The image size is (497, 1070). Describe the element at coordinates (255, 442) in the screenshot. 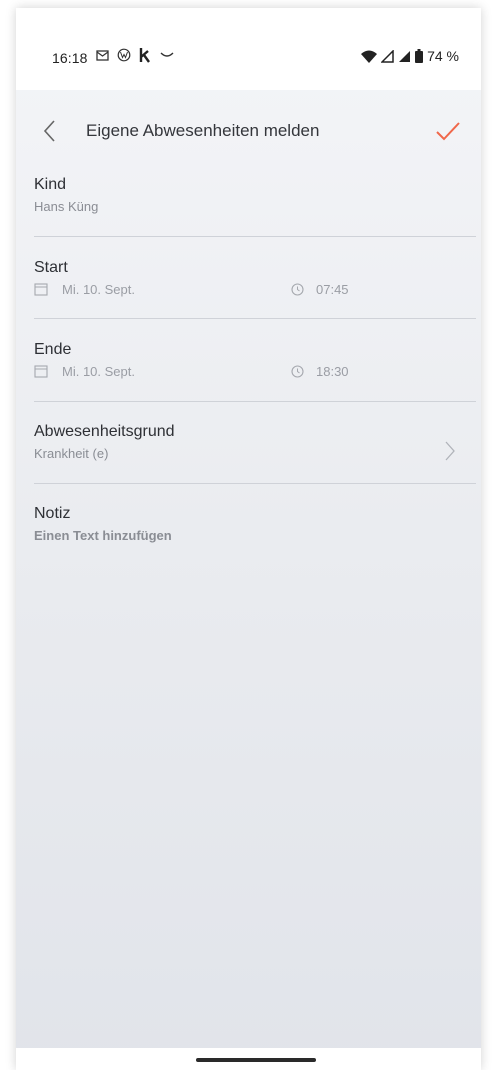

I see `absence-reason-field: Abwesenheitsgrund Krankheit (e)` at that location.